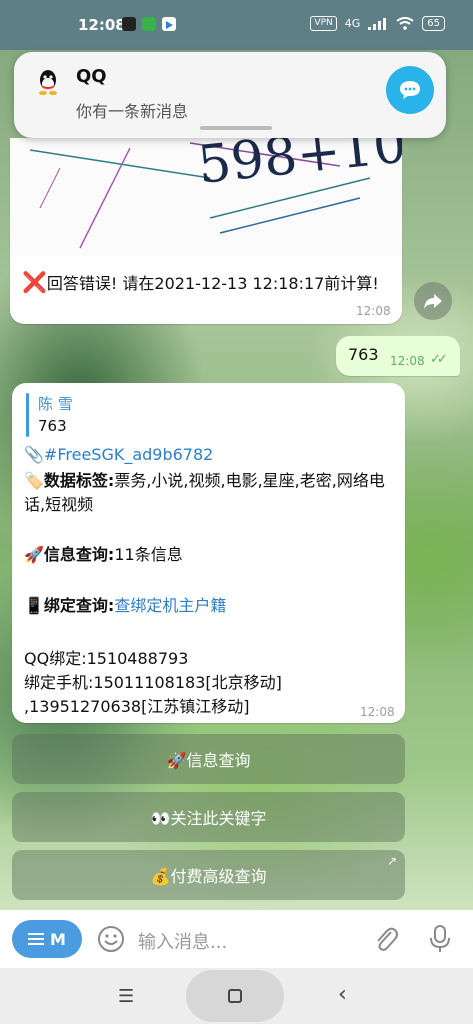 The width and height of the screenshot is (473, 1024). Describe the element at coordinates (48, 82) in the screenshot. I see `qq-logo-icon` at that location.